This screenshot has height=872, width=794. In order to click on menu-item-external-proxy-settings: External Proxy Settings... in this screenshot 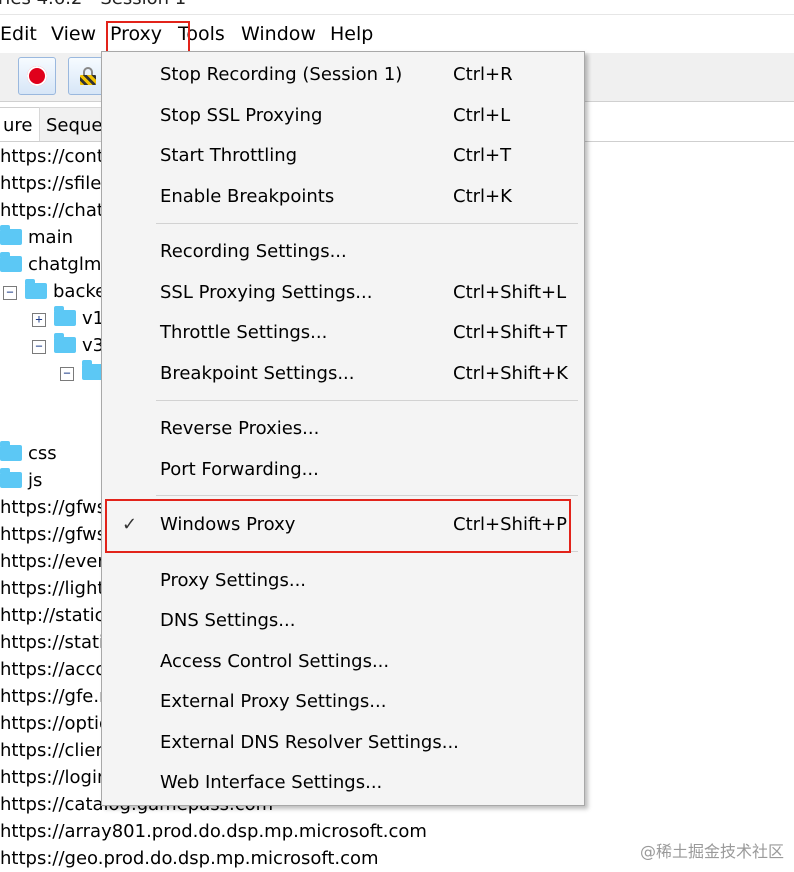, I will do `click(343, 702)`.